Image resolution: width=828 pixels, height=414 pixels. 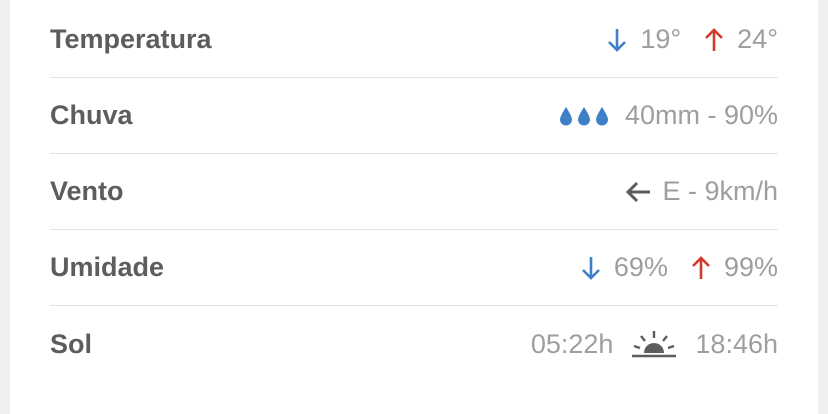 What do you see at coordinates (71, 343) in the screenshot?
I see `sol-label: Sol` at bounding box center [71, 343].